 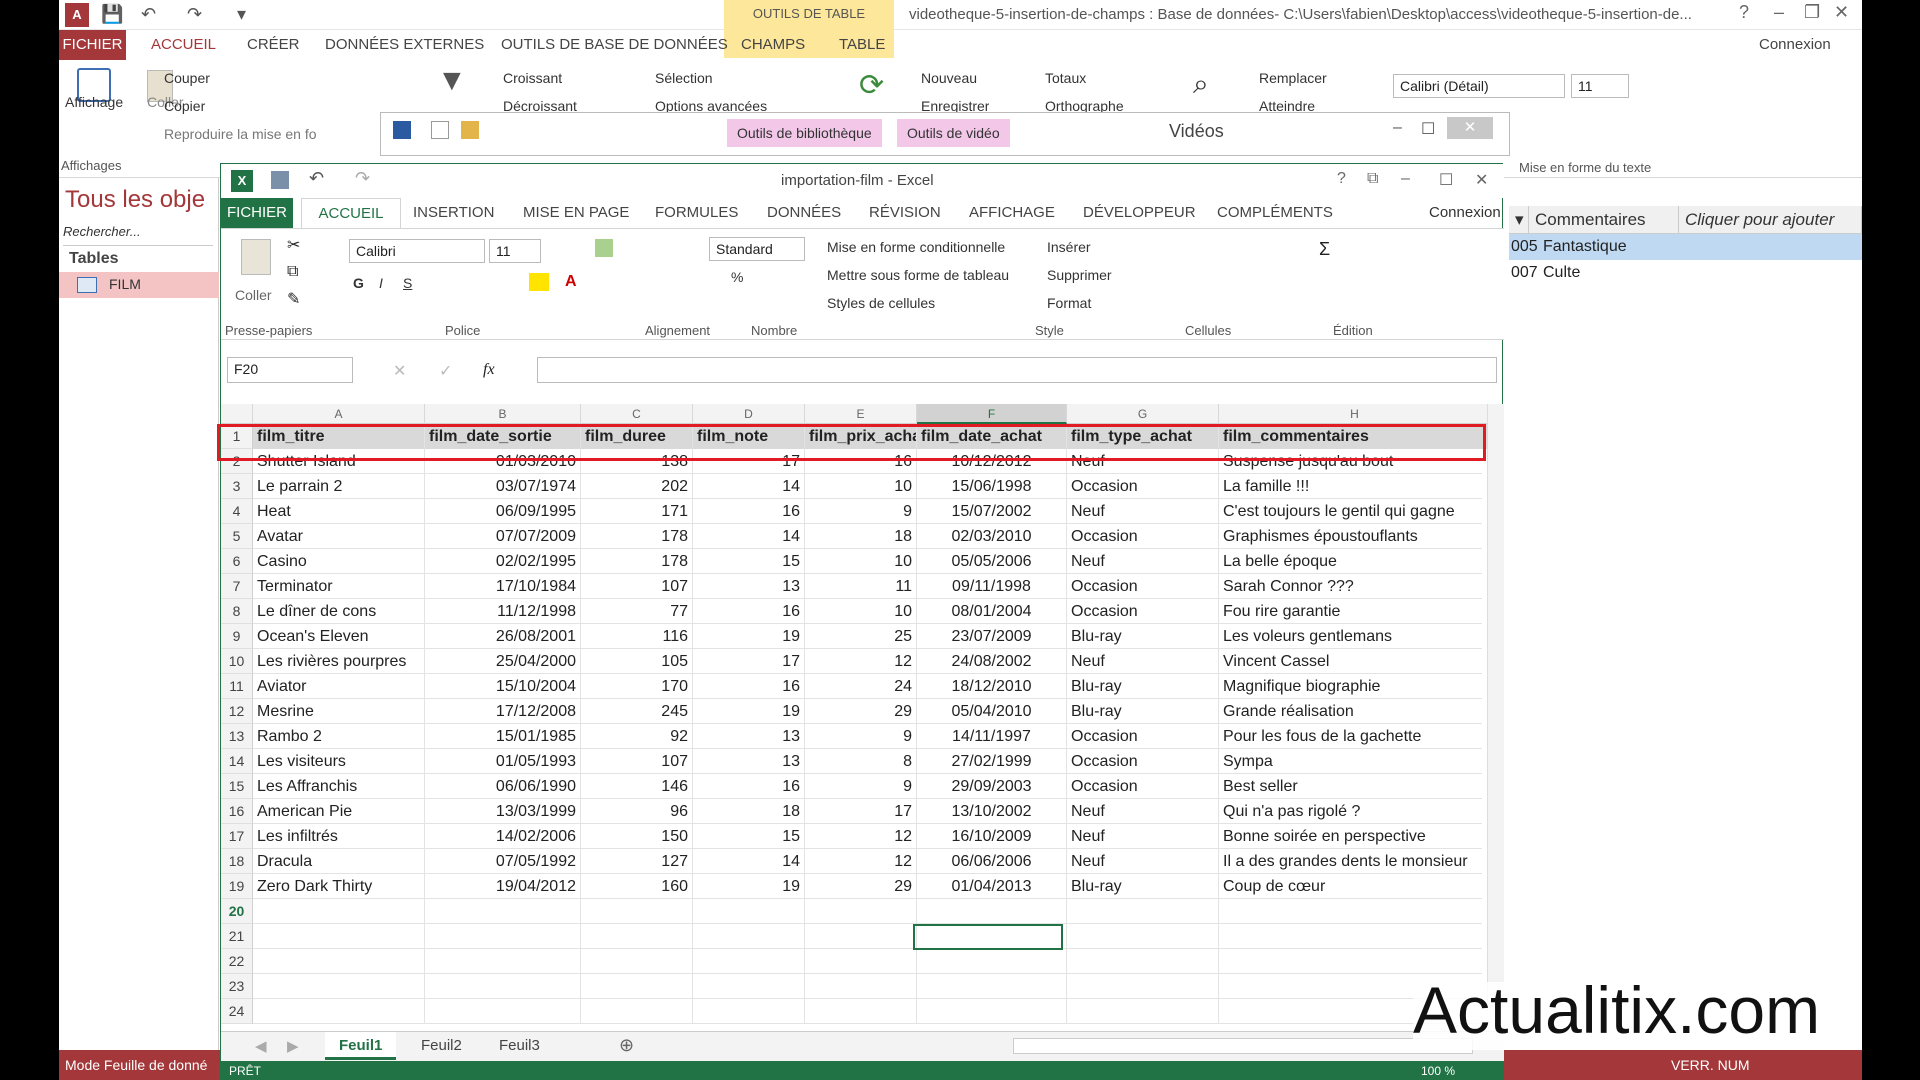 I want to click on cell: Le dîner de cons, so click(x=339, y=611).